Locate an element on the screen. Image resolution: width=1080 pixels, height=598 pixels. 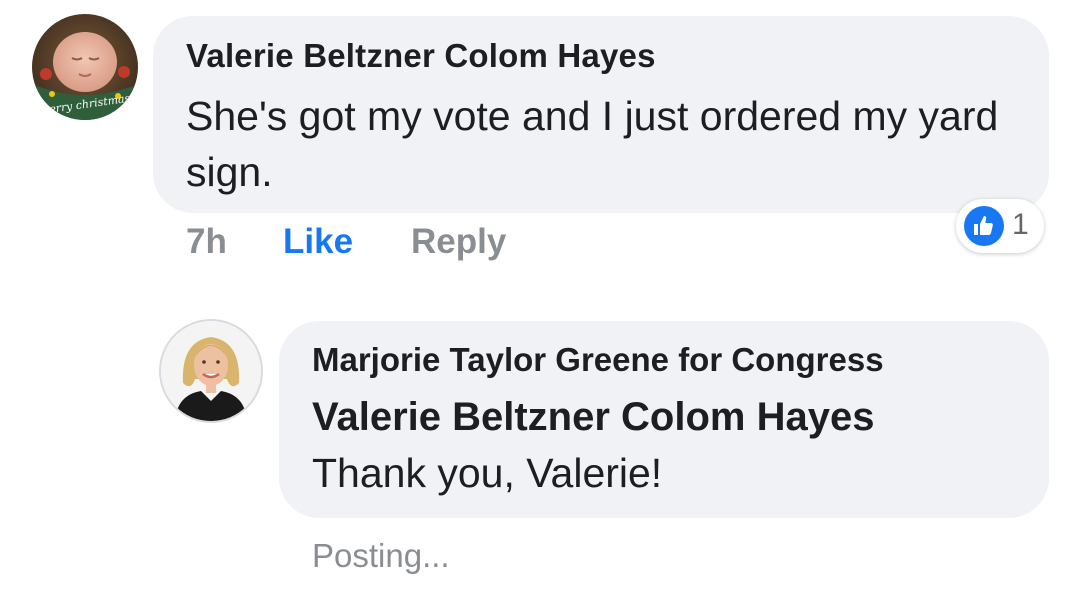
reply-author-name: Marjorie Taylor Greene for Congress is located at coordinates (598, 360).